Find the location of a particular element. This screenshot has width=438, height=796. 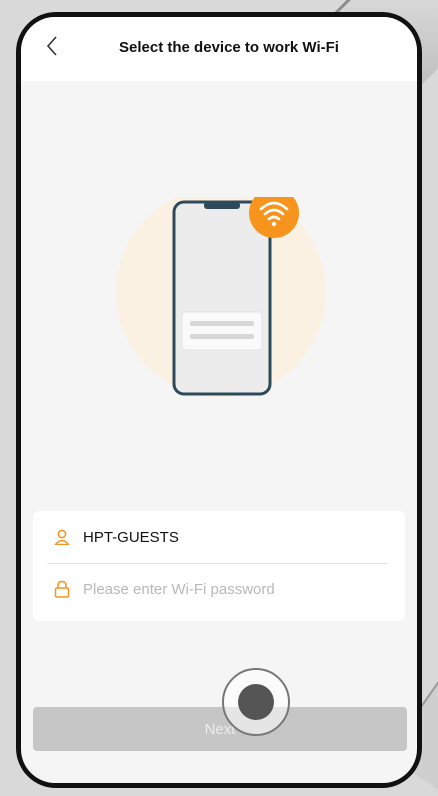

password-row is located at coordinates (219, 589).